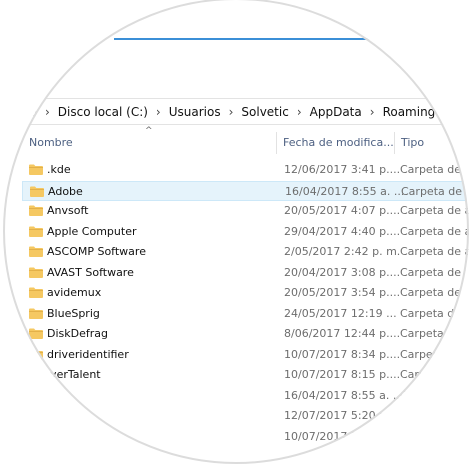 This screenshot has width=474, height=464. Describe the element at coordinates (51, 142) in the screenshot. I see `column-header-name: Nombre` at that location.